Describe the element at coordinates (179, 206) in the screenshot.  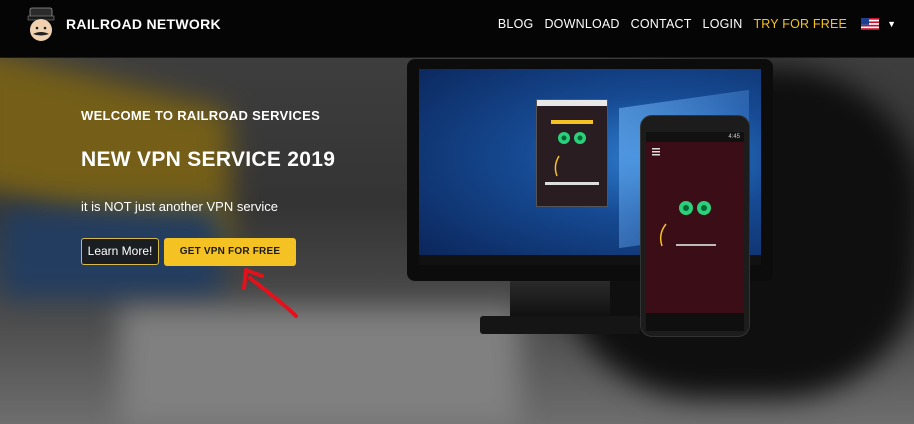
I see `hero-subtitle: it is NOT just another VPN service` at that location.